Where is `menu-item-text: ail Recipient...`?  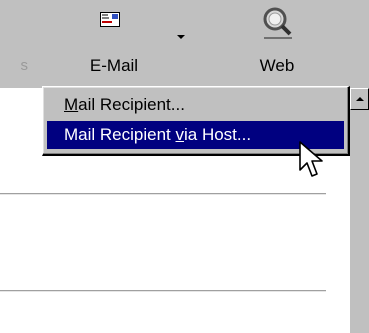
menu-item-text: ail Recipient... is located at coordinates (131, 104).